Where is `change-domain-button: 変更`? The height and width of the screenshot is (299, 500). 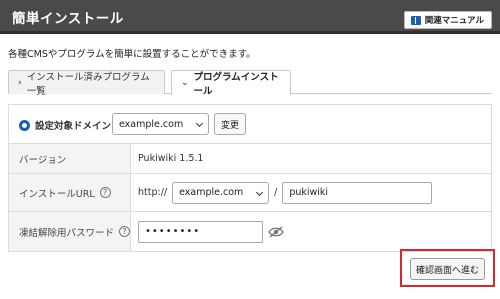
change-domain-button: 変更 is located at coordinates (230, 124).